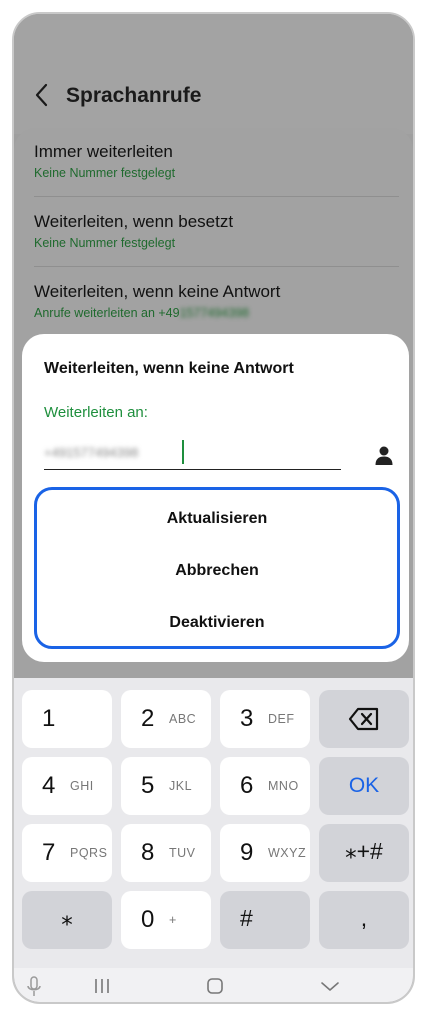 The width and height of the screenshot is (429, 1020). What do you see at coordinates (247, 785) in the screenshot?
I see `key-digit: 6` at bounding box center [247, 785].